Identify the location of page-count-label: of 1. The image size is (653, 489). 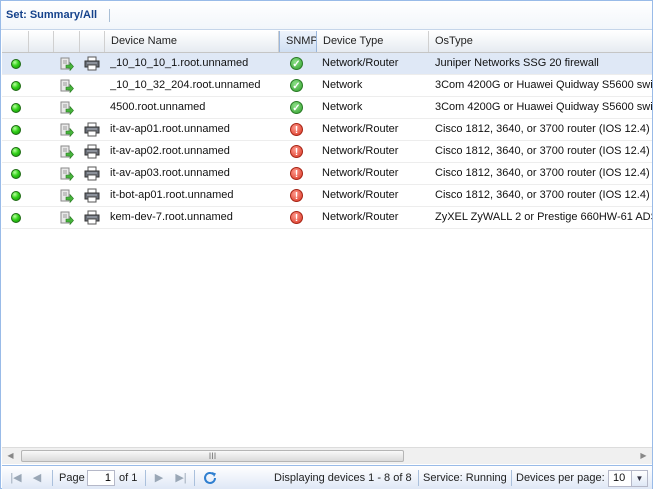
(128, 478).